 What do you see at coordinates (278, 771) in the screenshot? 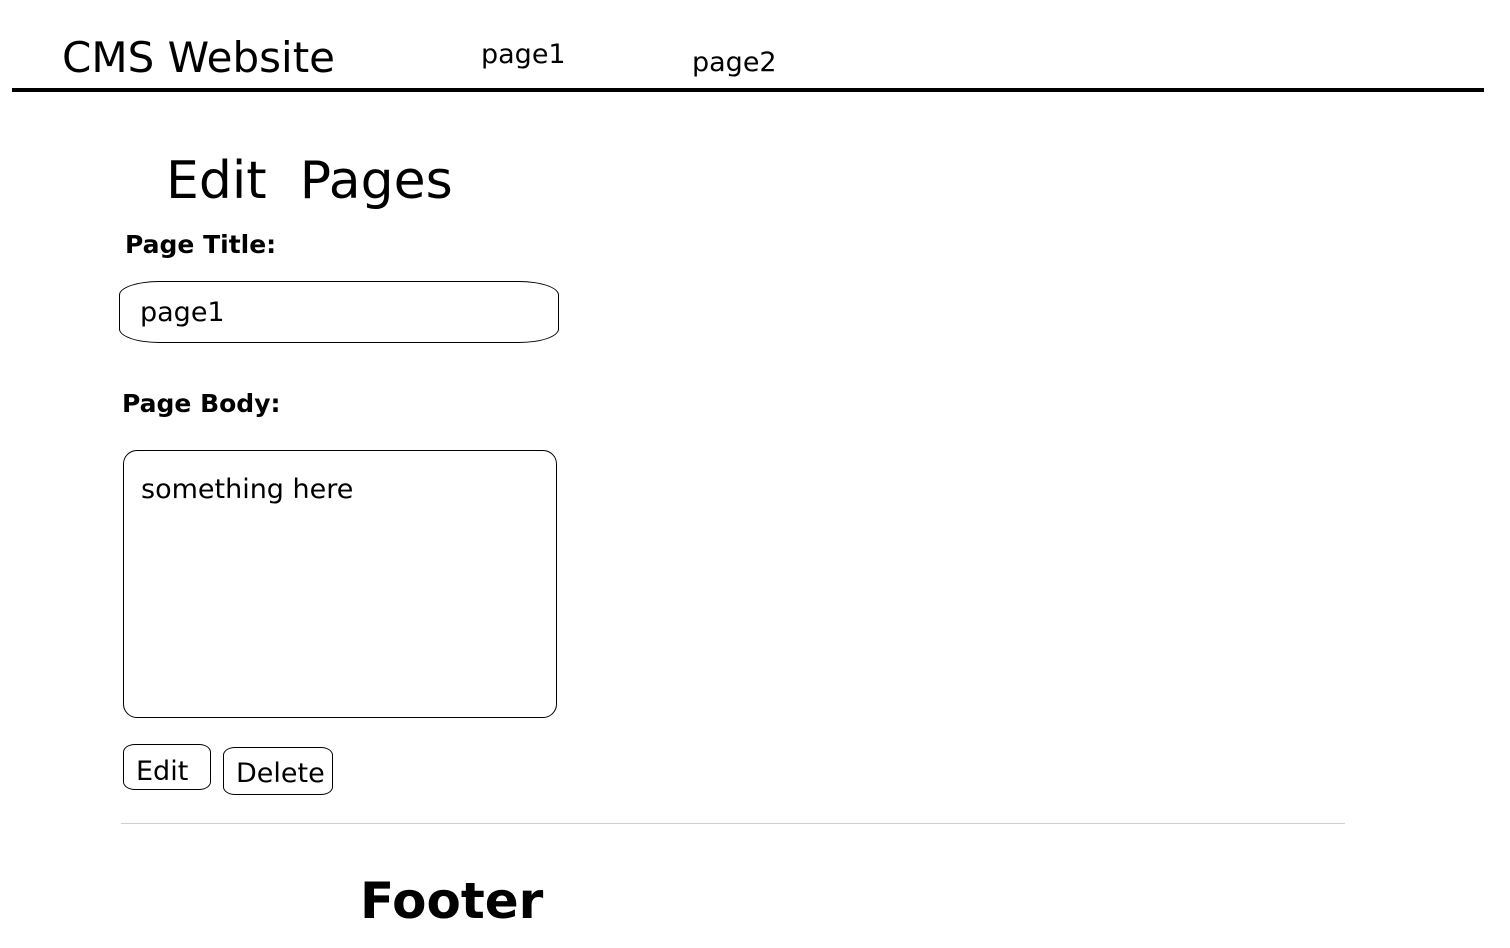
I see `delete-button: Delete` at bounding box center [278, 771].